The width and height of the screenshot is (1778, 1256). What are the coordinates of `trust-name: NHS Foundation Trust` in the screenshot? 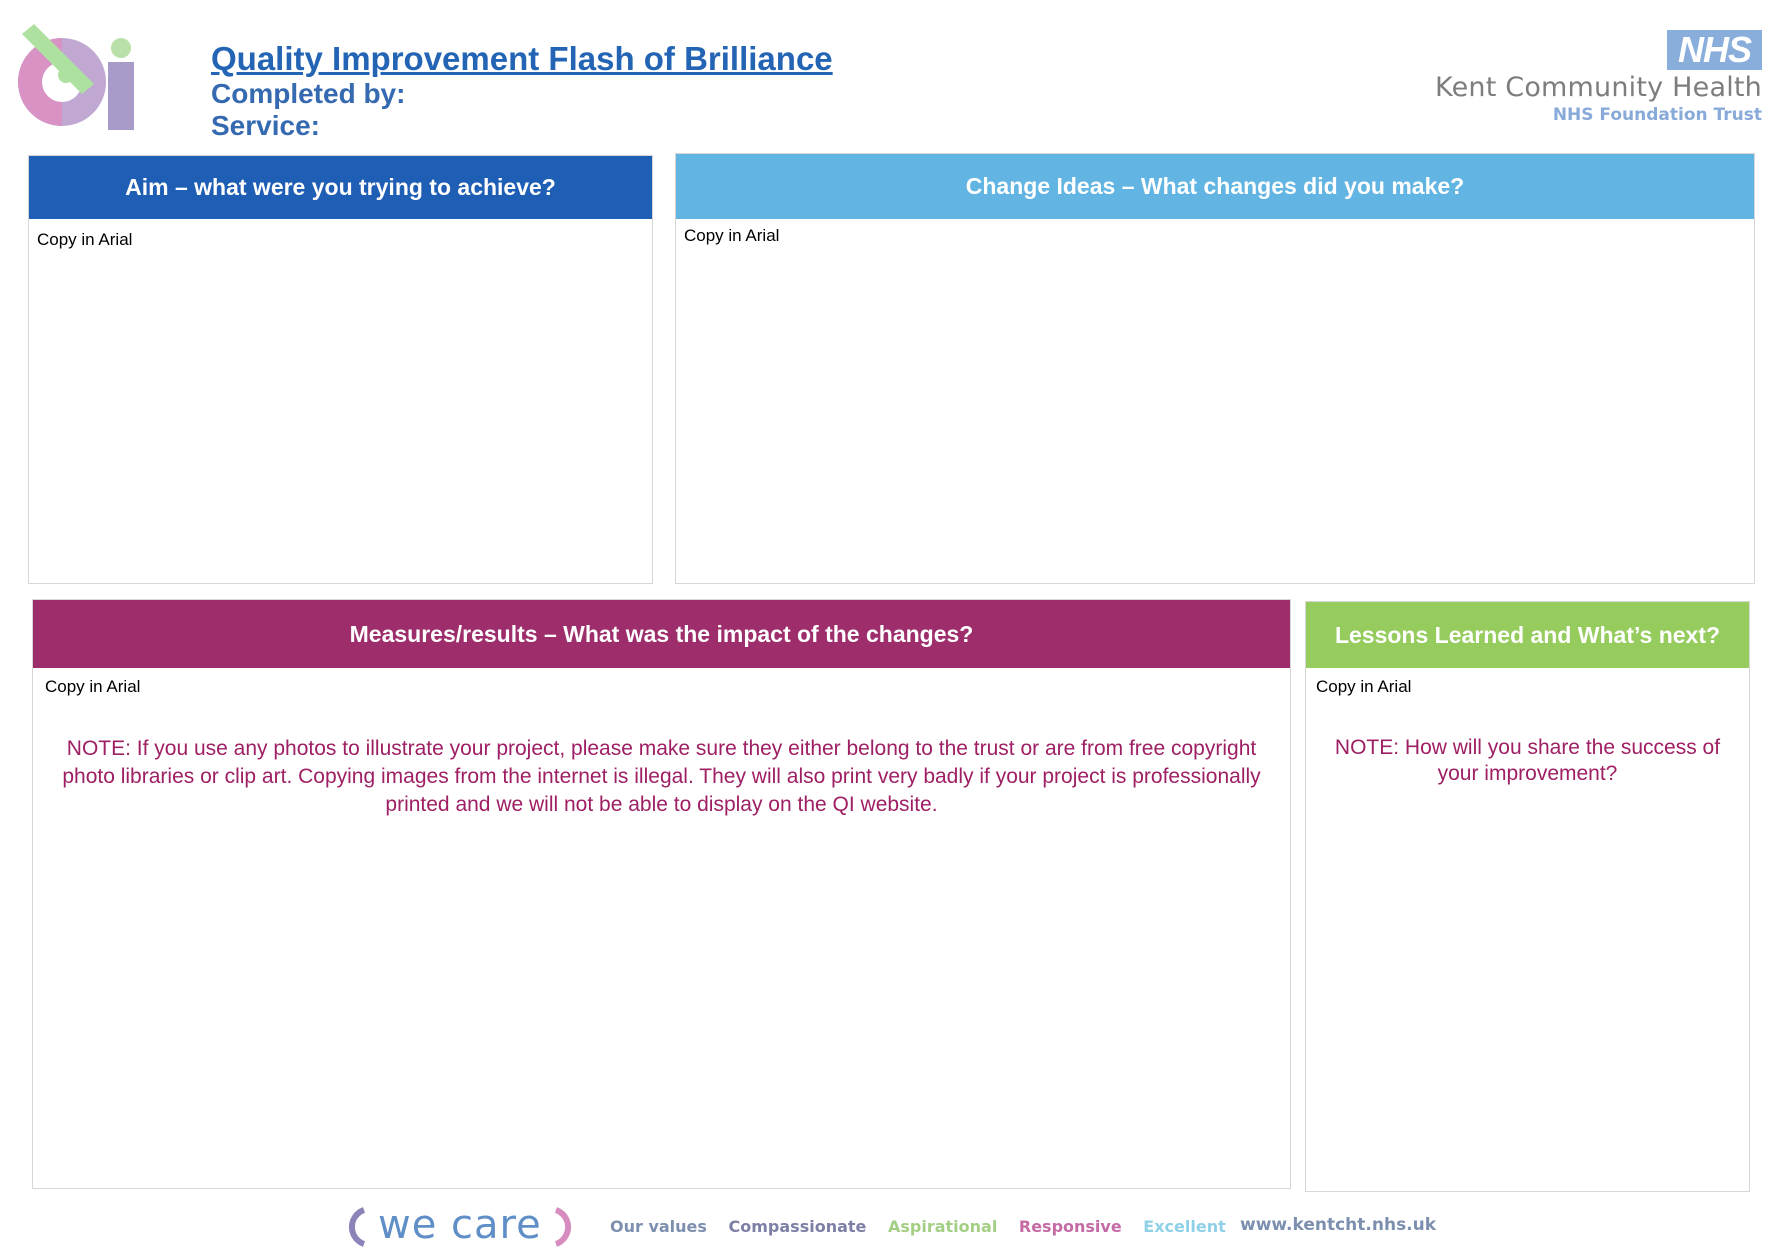 It's located at (1657, 115).